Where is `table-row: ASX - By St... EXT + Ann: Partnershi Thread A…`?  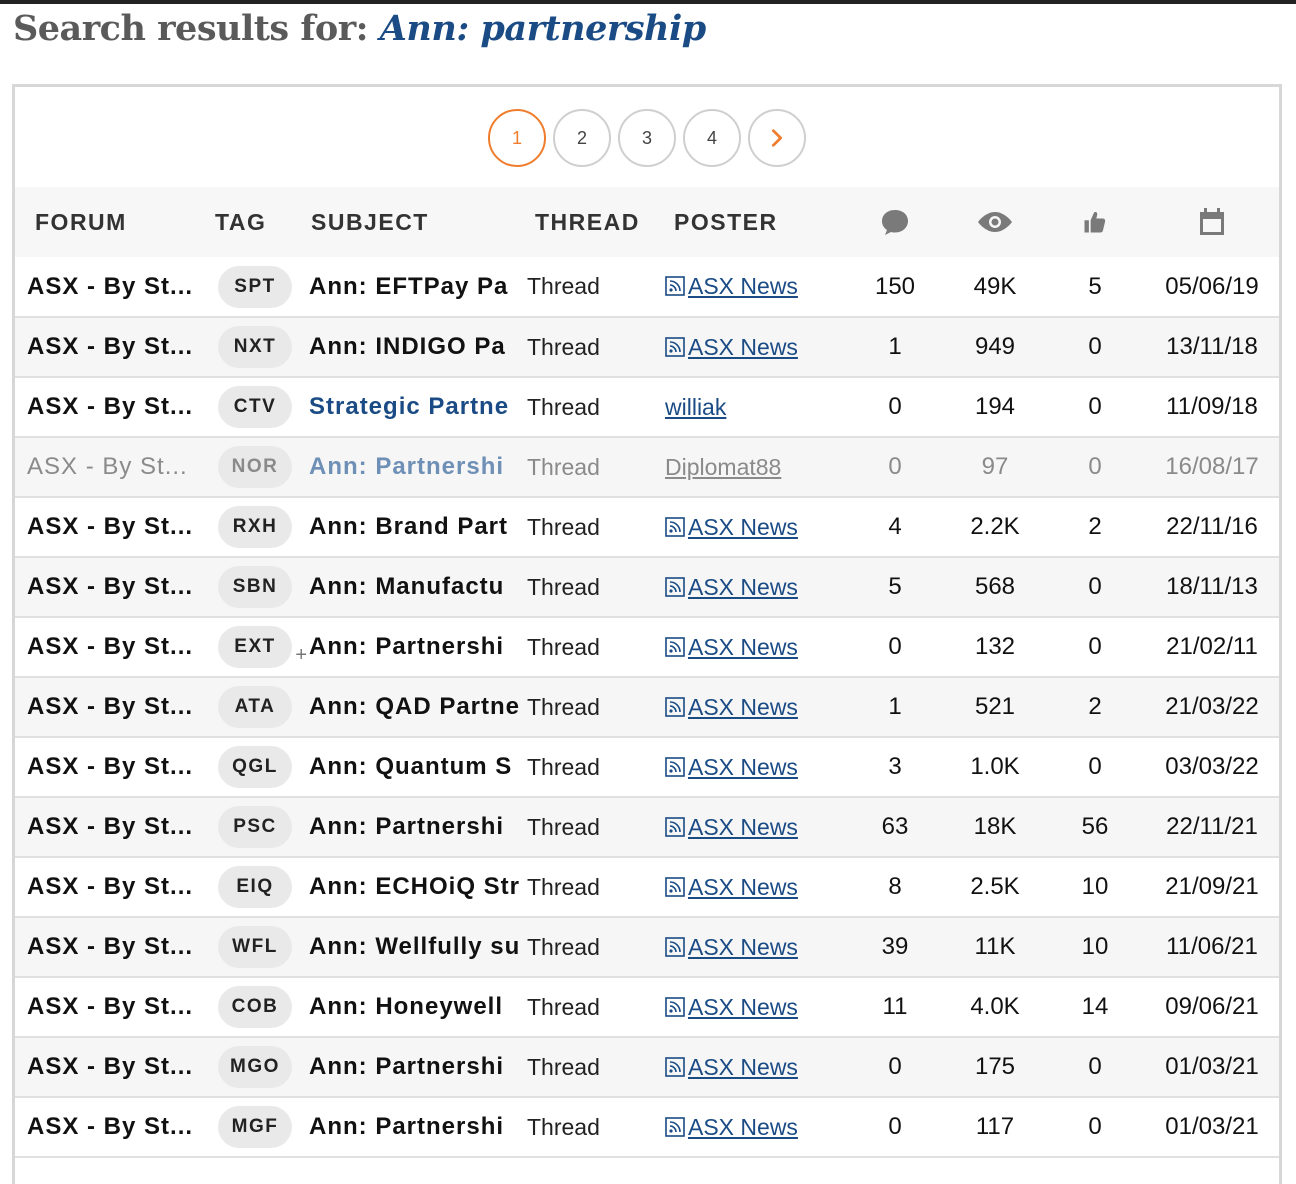
table-row: ASX - By St... EXT + Ann: Partnershi Thread A… is located at coordinates (647, 647).